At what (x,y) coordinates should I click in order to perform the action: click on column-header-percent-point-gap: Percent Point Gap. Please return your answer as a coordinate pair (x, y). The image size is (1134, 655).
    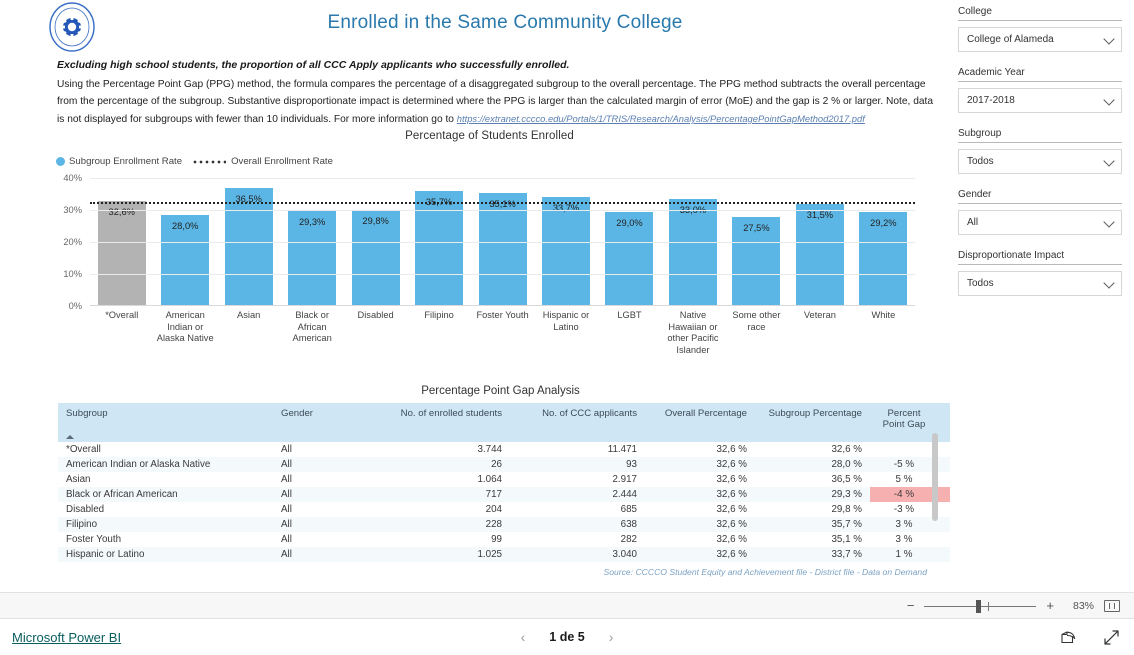
    Looking at the image, I should click on (904, 422).